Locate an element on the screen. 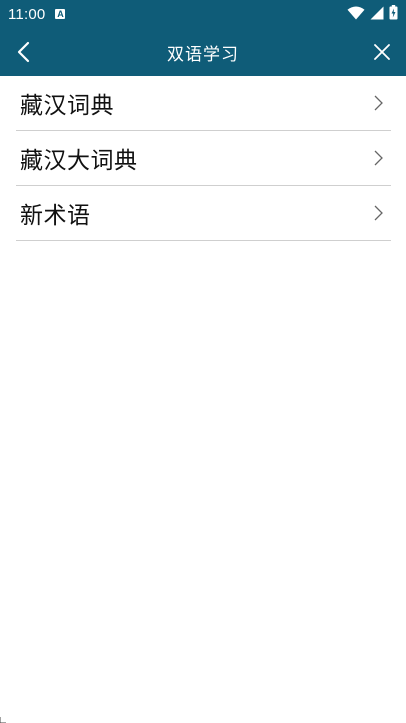  signal-icon is located at coordinates (377, 12).